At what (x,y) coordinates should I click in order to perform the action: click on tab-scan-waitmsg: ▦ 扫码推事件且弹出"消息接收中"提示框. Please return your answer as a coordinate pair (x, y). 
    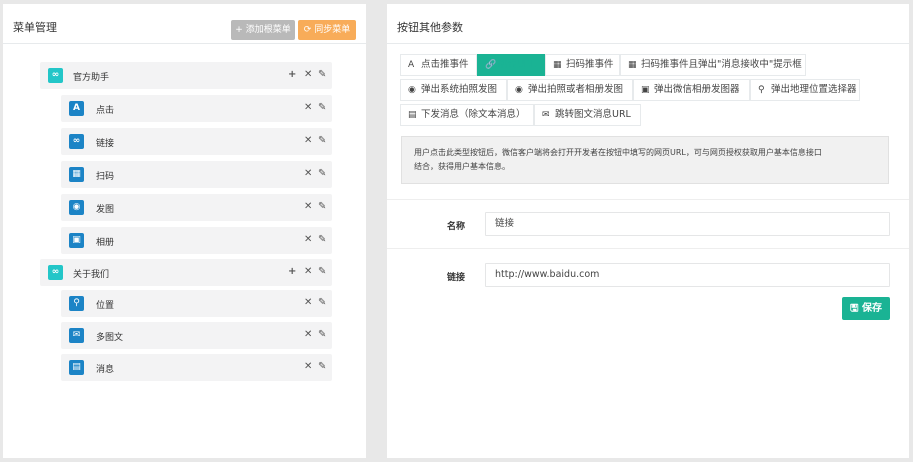
    Looking at the image, I should click on (713, 65).